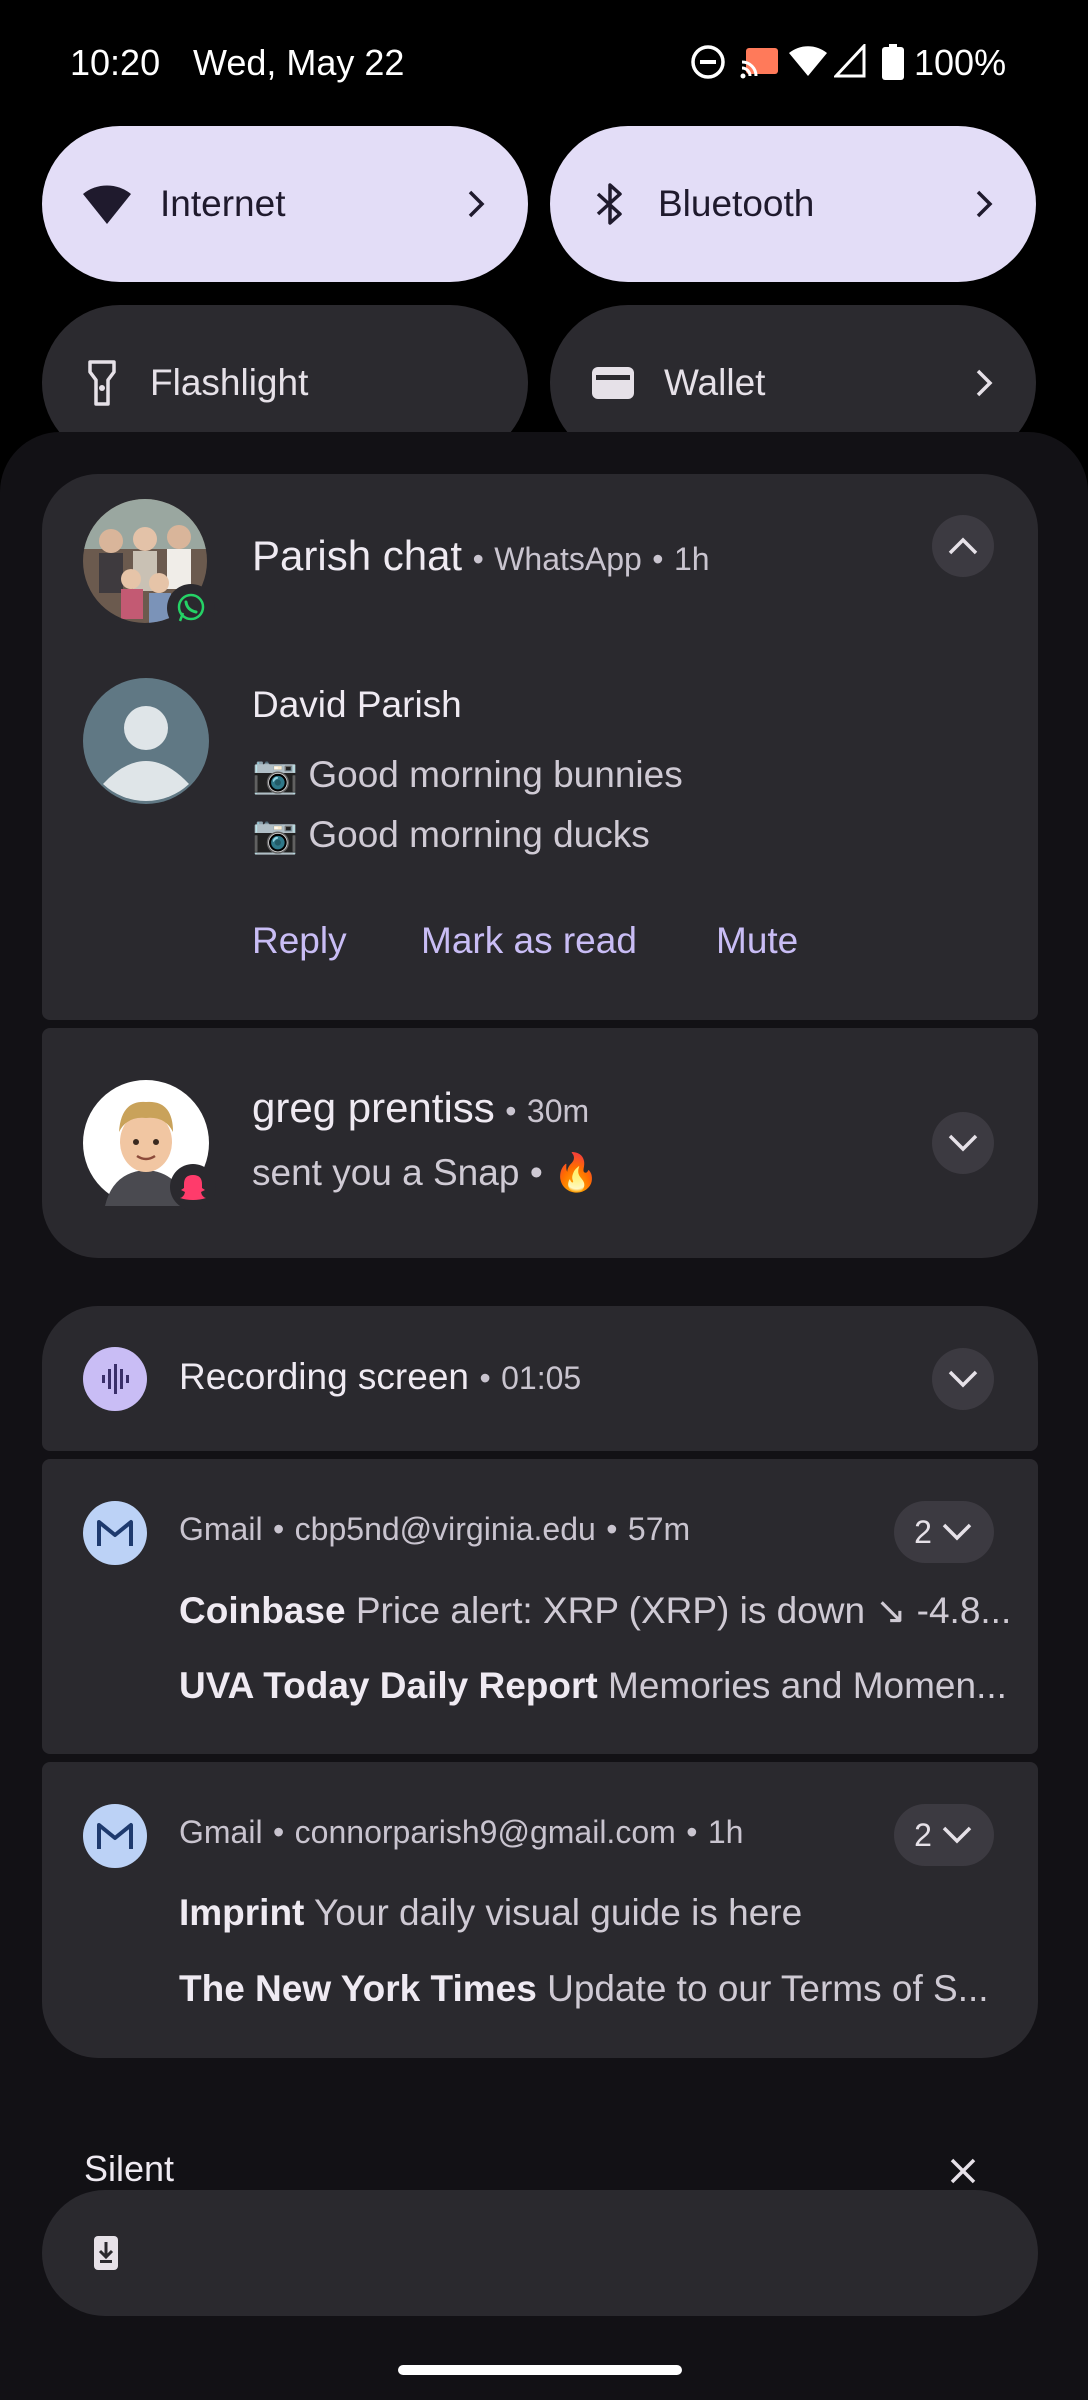  Describe the element at coordinates (102, 383) in the screenshot. I see `flashlight-icon` at that location.